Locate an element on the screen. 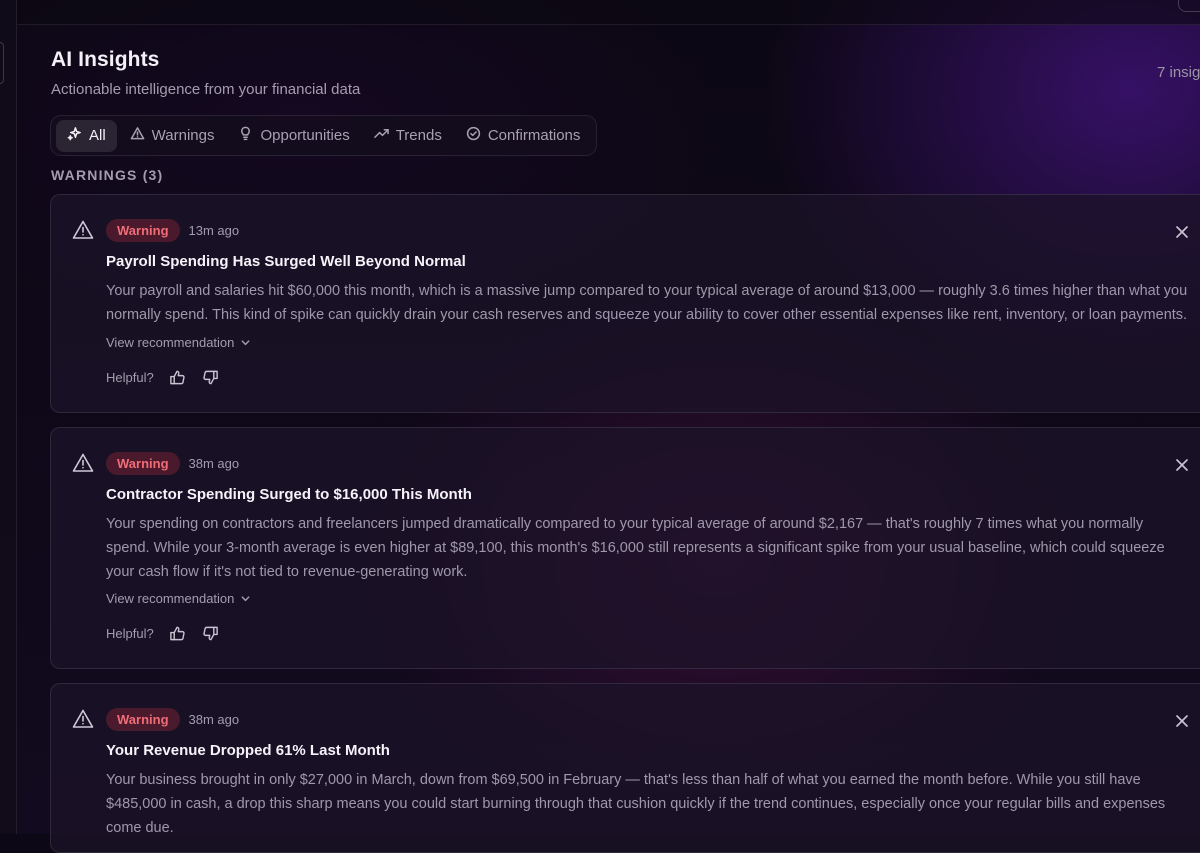 Image resolution: width=1200 pixels, height=853 pixels. tab-trends: Trends is located at coordinates (408, 136).